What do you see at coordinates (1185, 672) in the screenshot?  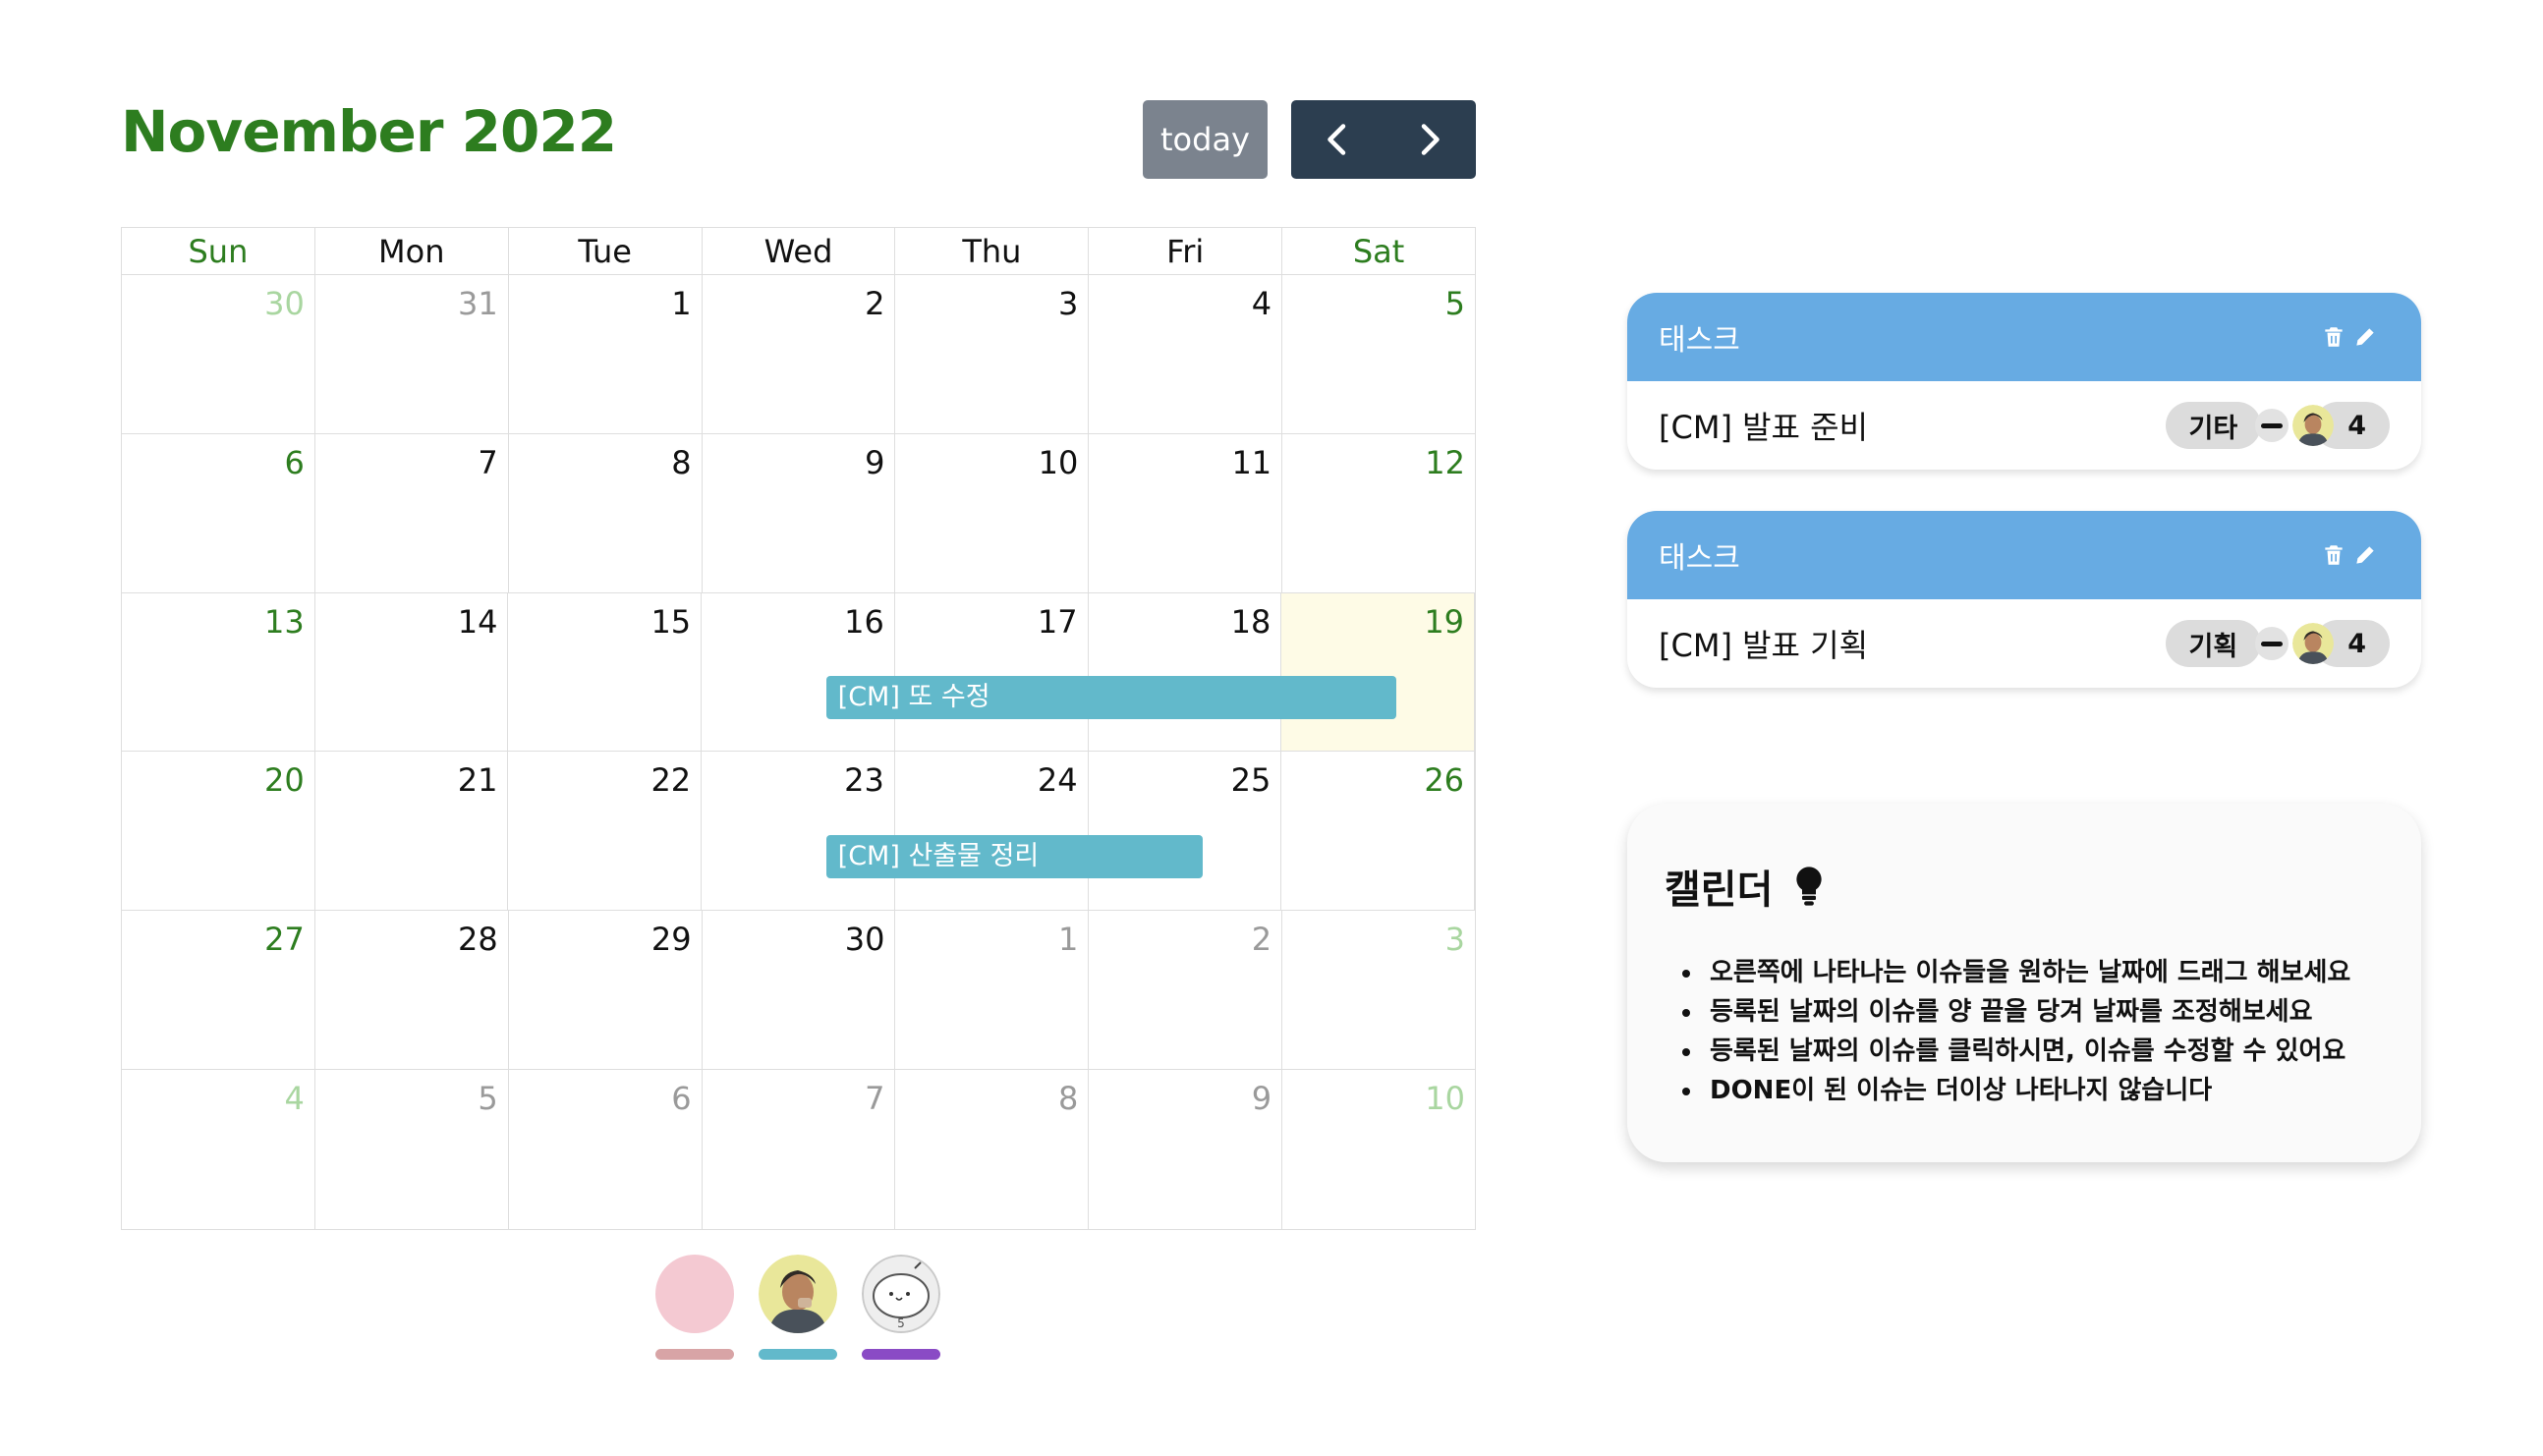 I see `calendar-day: 18` at bounding box center [1185, 672].